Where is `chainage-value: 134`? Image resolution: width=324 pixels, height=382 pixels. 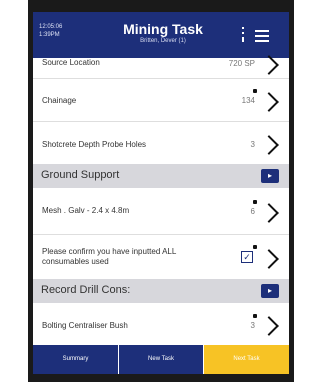 chainage-value: 134 is located at coordinates (248, 100).